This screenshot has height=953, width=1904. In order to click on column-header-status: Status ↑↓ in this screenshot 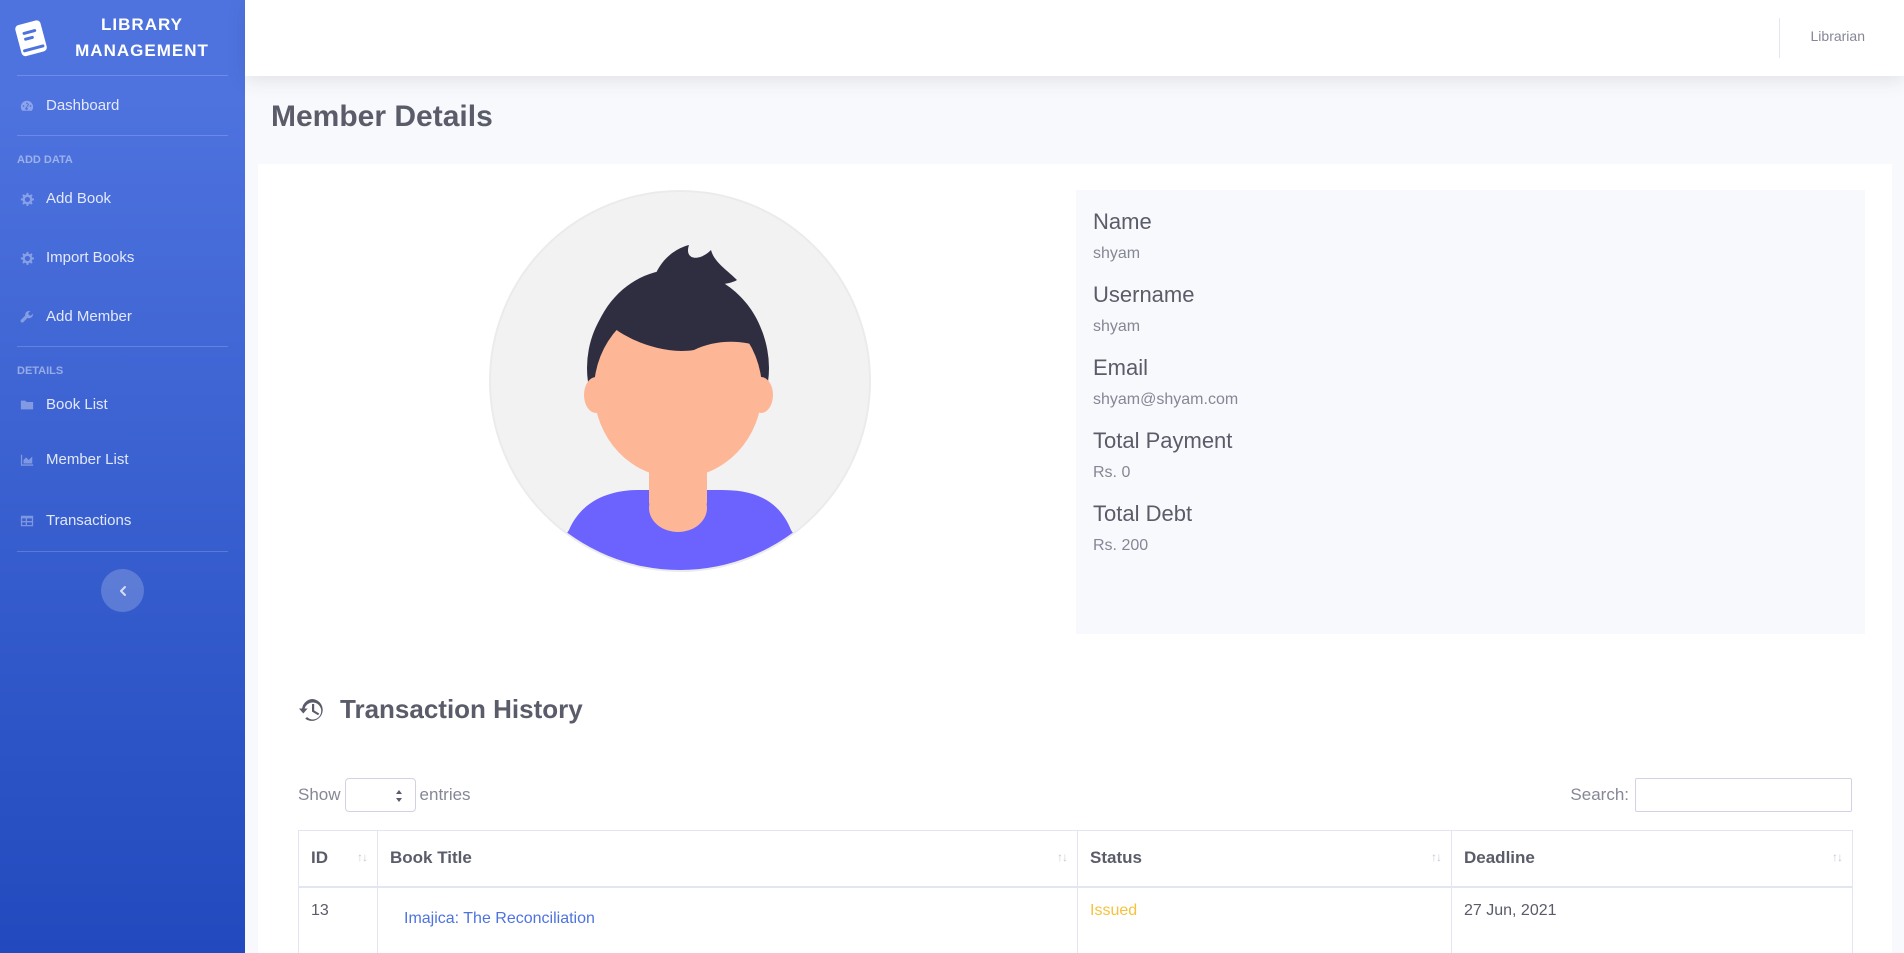, I will do `click(1264, 859)`.